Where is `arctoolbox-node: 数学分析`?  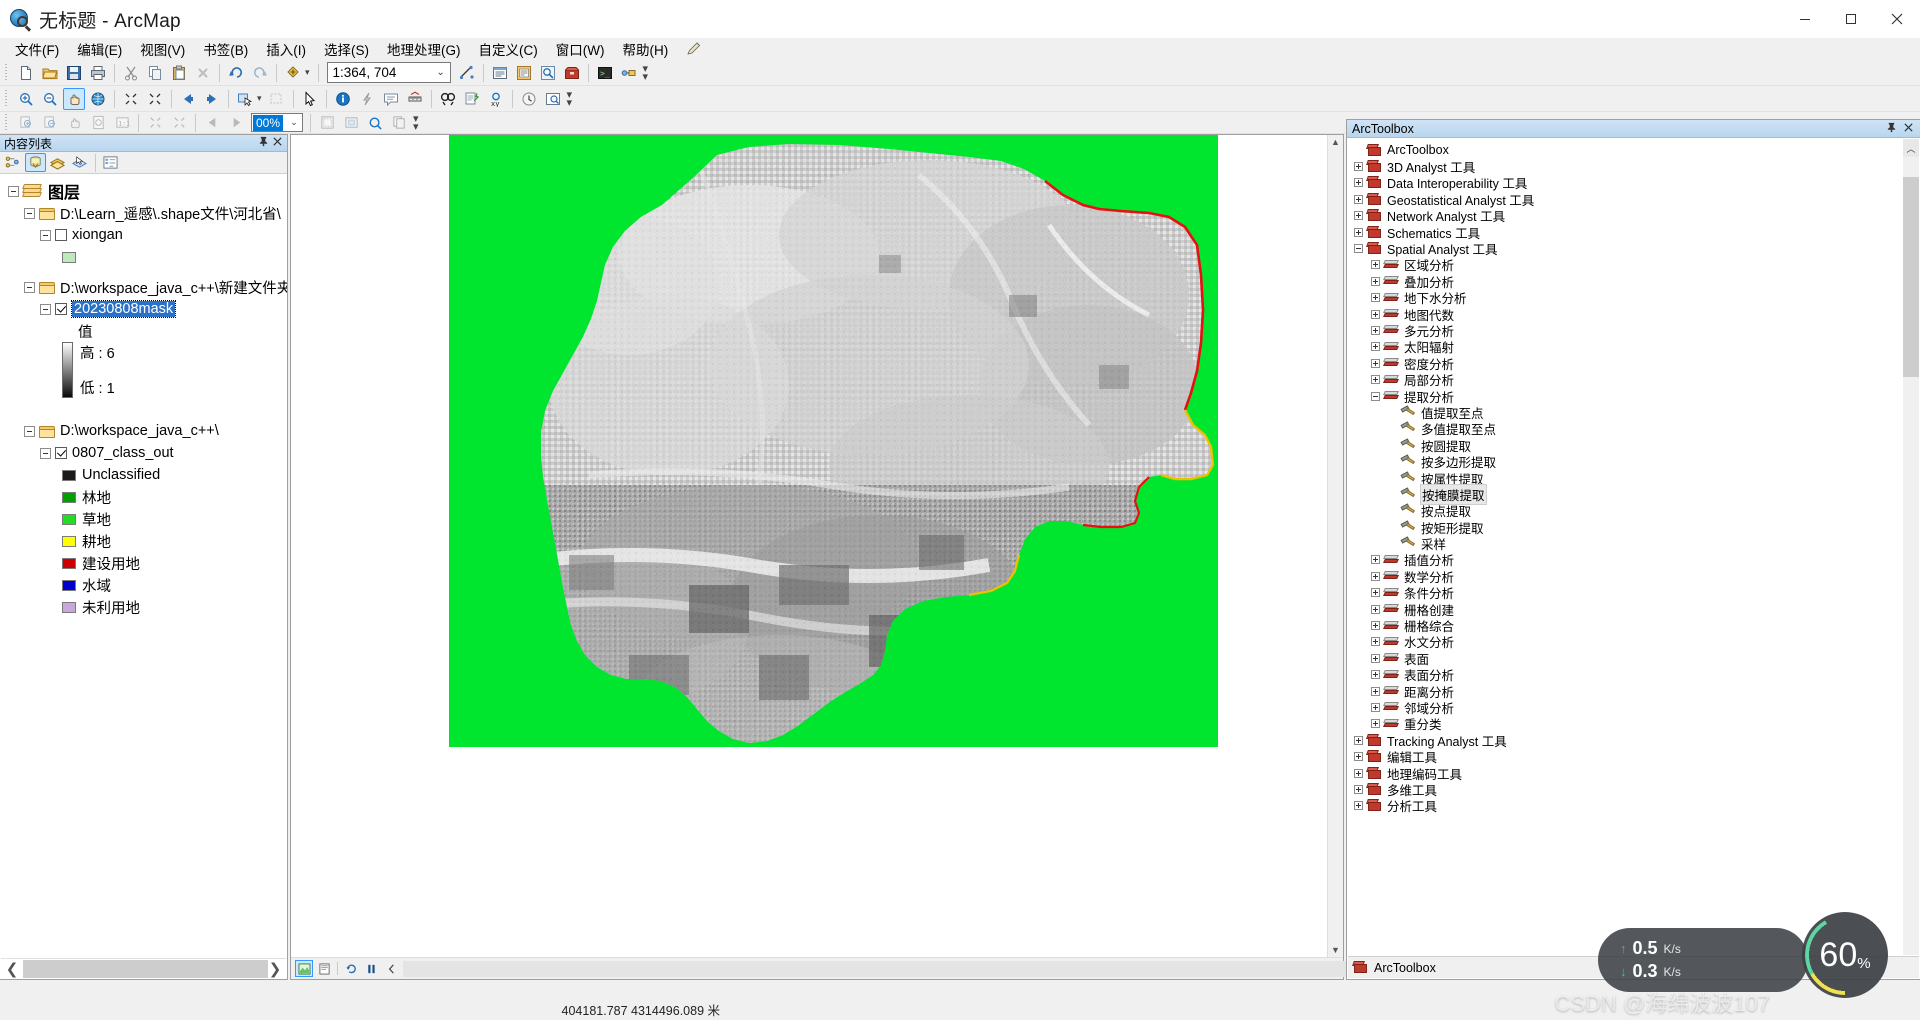 arctoolbox-node: 数学分析 is located at coordinates (1625, 576).